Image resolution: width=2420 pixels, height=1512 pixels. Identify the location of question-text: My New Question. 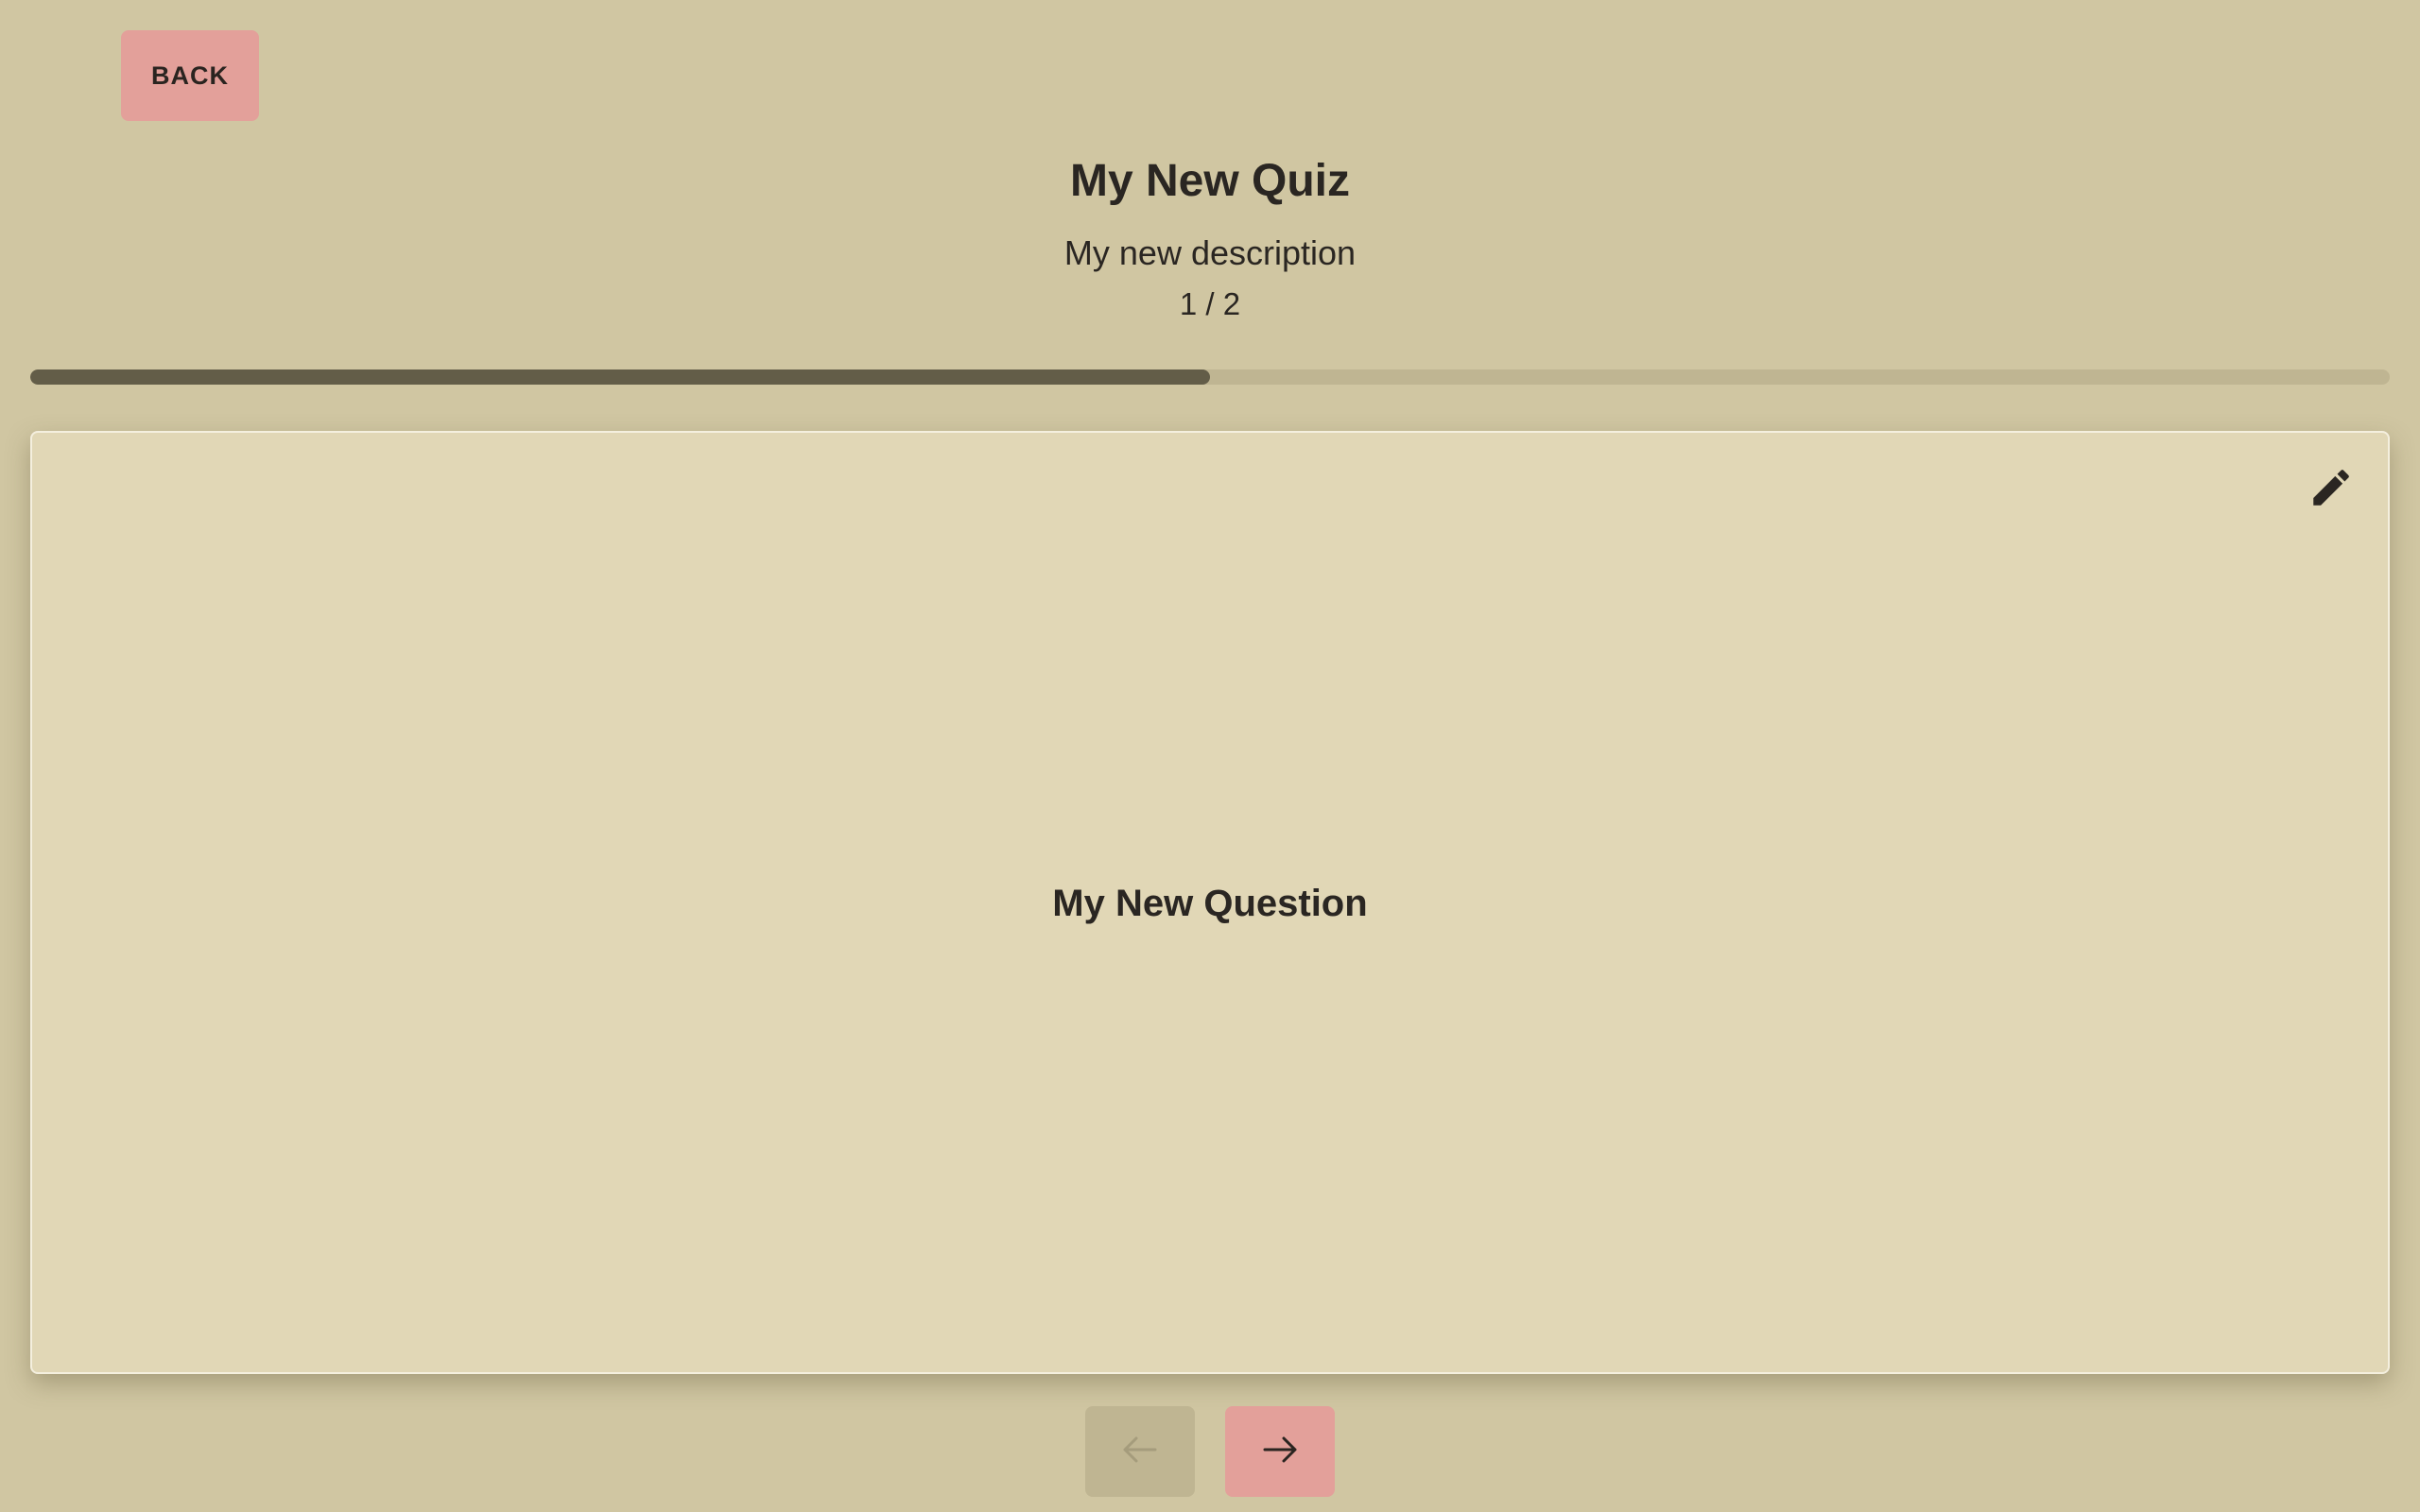
(1210, 903).